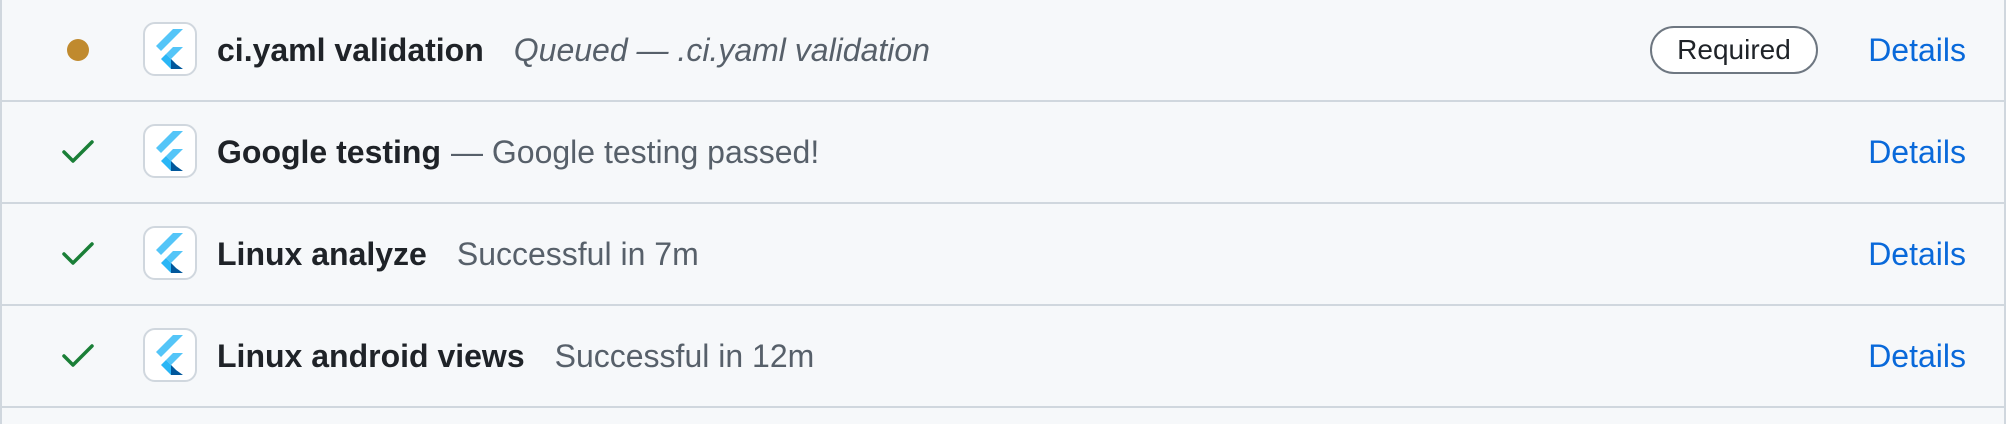 The width and height of the screenshot is (2010, 424). I want to click on check-name: Linux android views, so click(371, 356).